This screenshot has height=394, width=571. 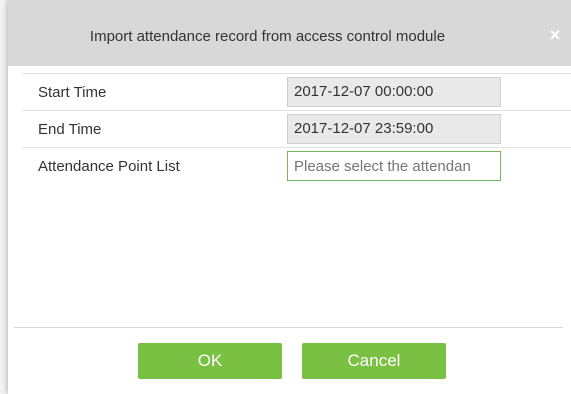 I want to click on start-time-row: Start Time 2017-12-07 00:00:00, so click(x=296, y=92).